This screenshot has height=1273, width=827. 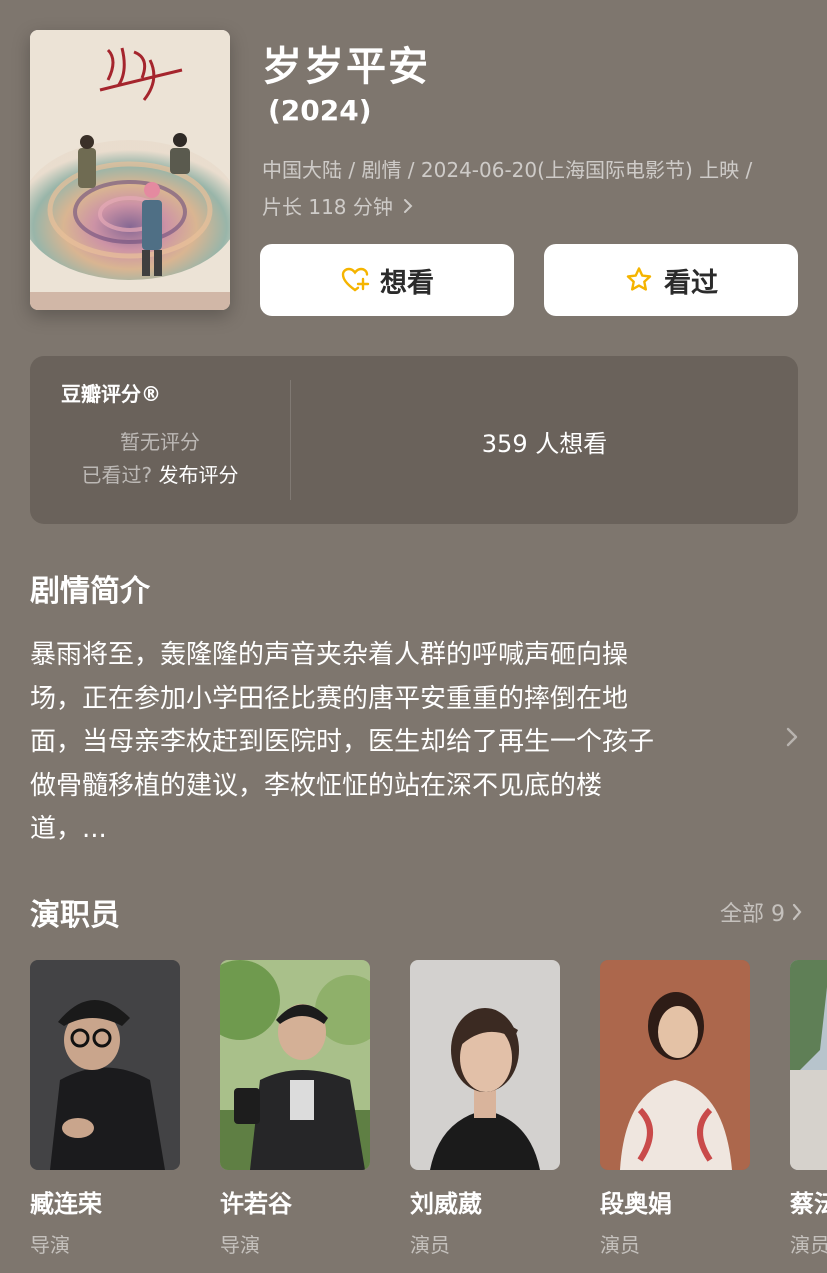 I want to click on meta-line-2: 片长 118 分钟, so click(x=532, y=207).